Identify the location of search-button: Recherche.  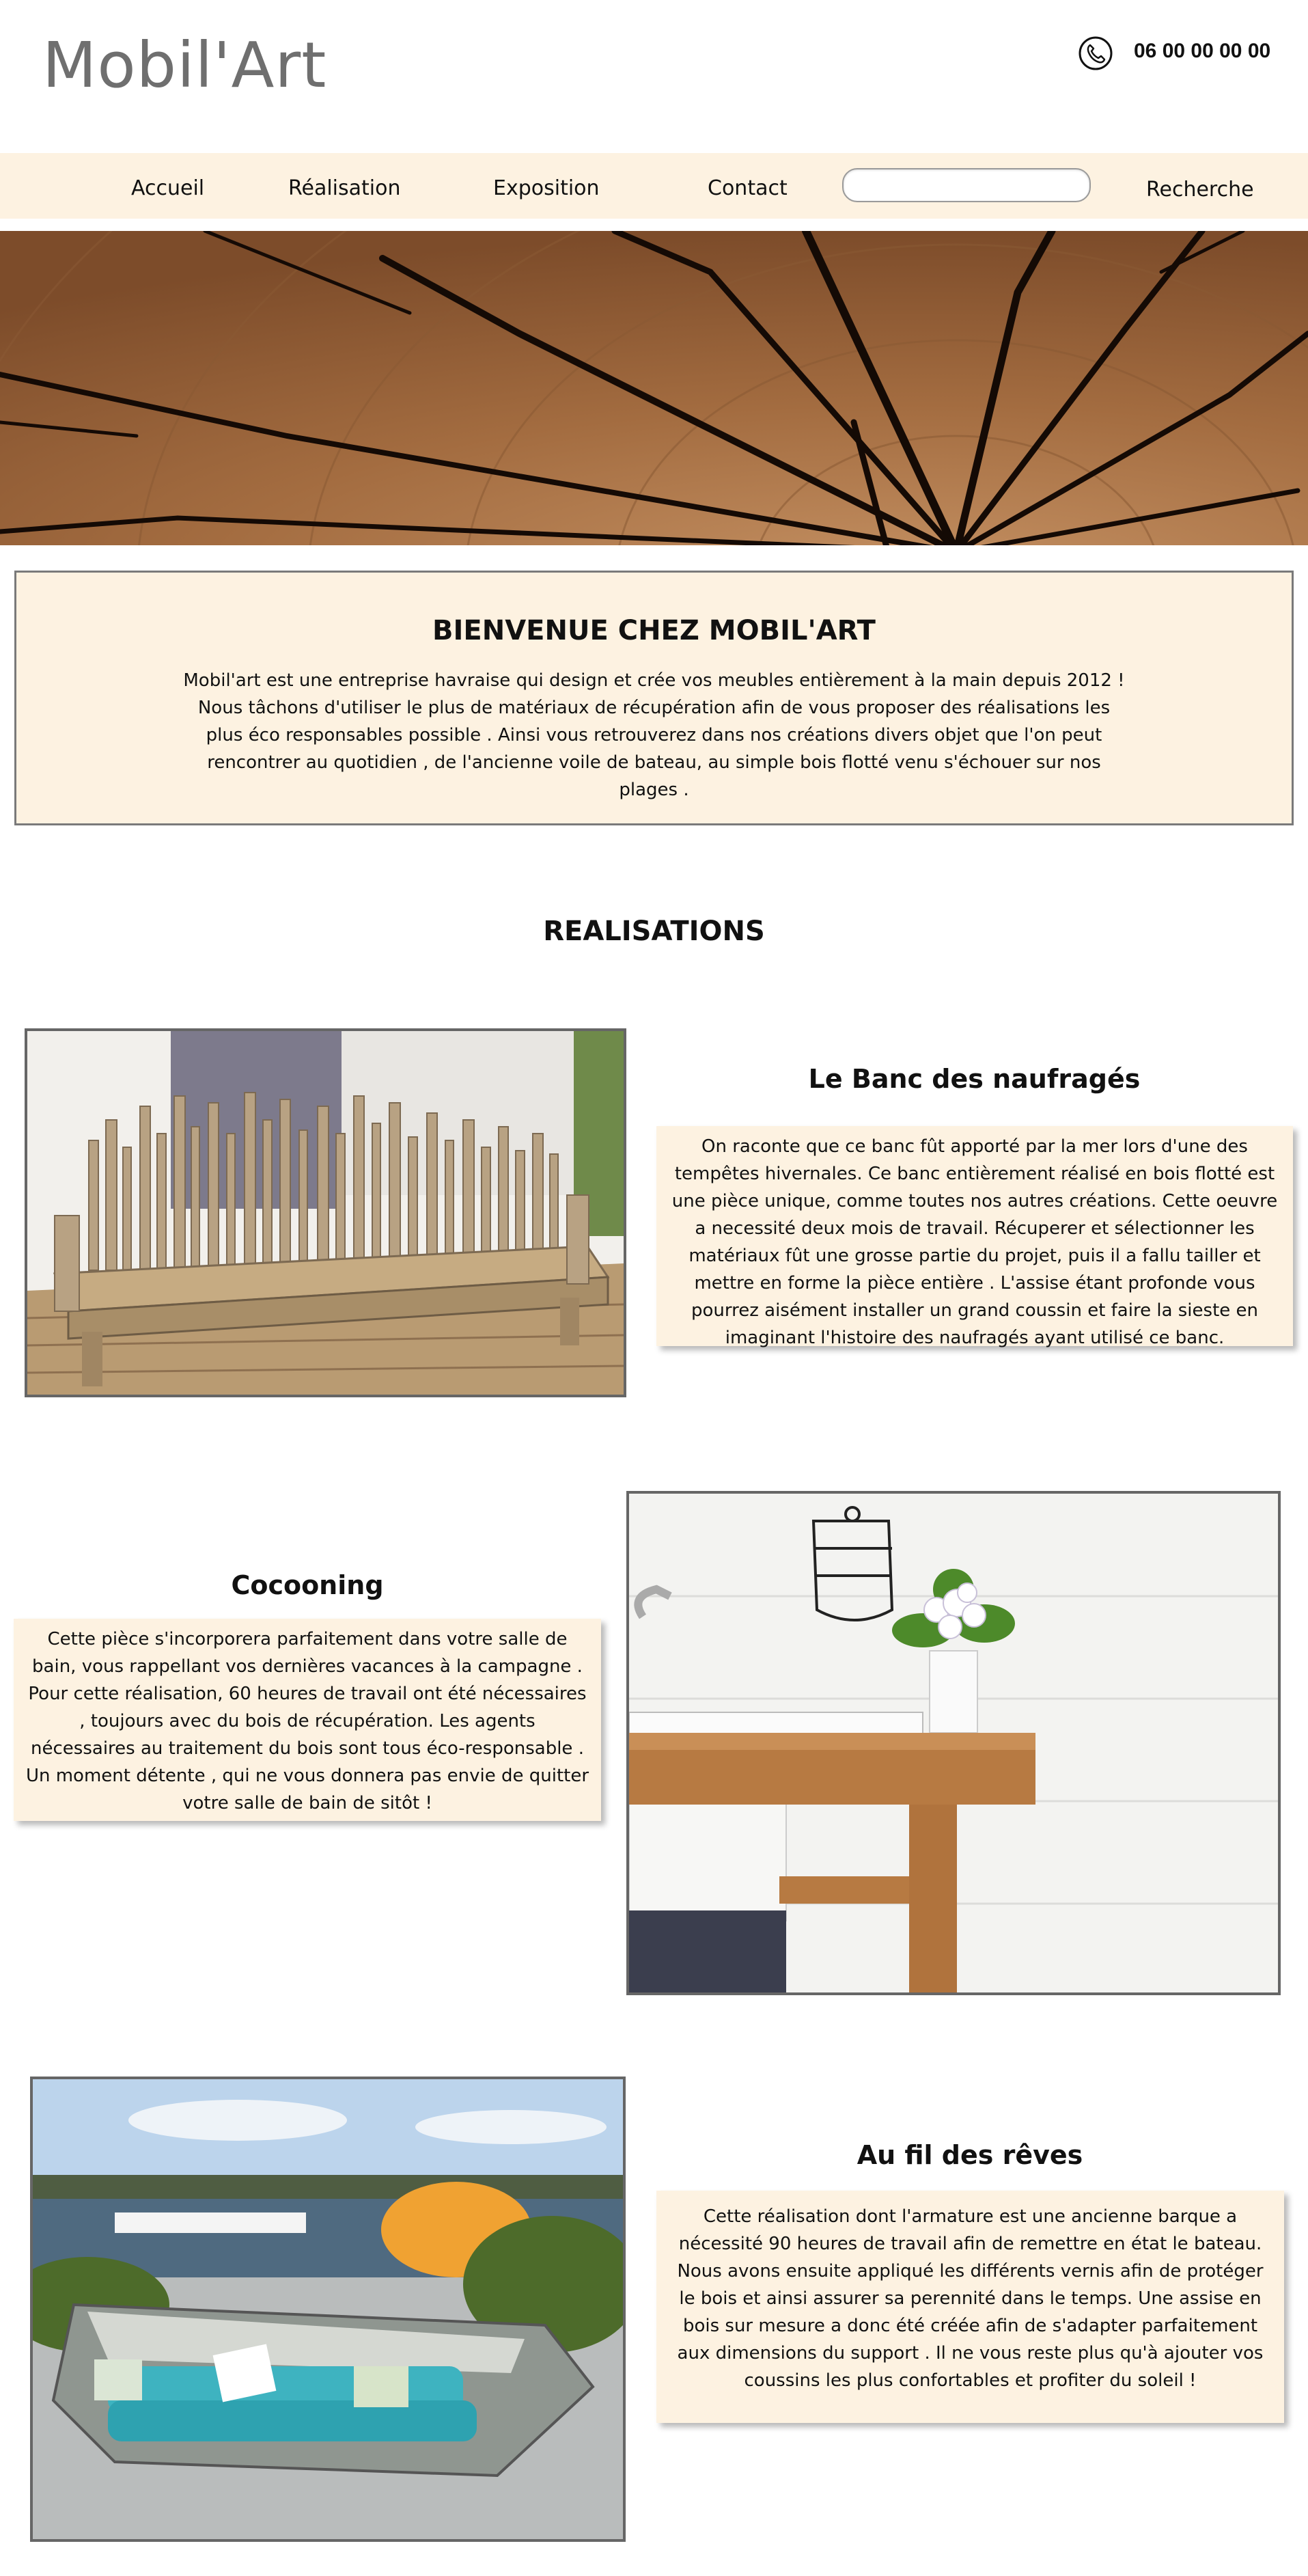
(1200, 190).